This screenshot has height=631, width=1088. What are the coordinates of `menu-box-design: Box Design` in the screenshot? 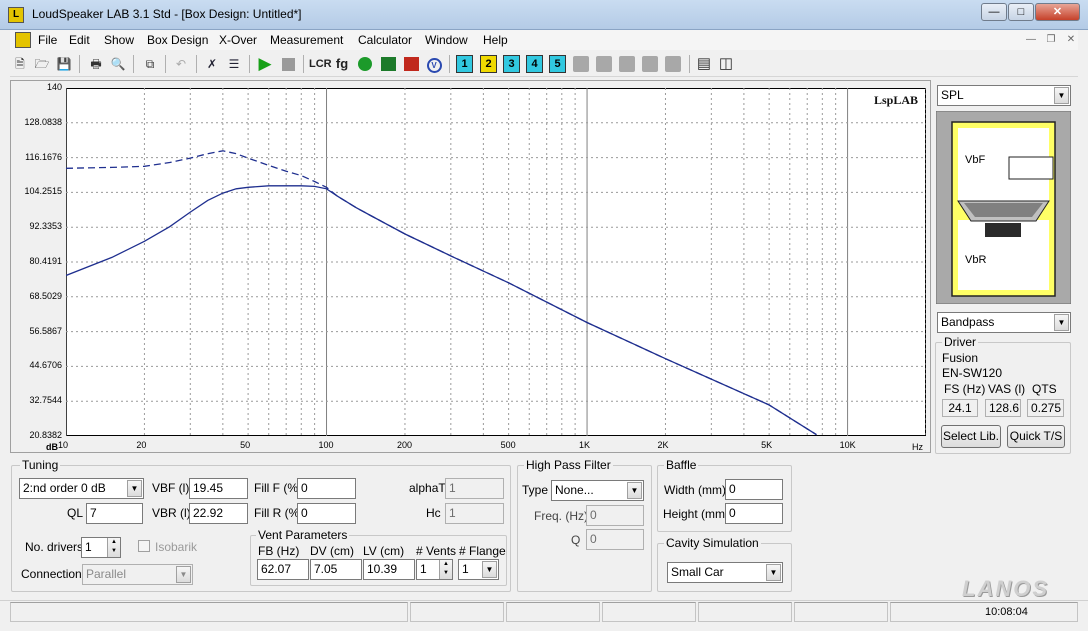 It's located at (177, 40).